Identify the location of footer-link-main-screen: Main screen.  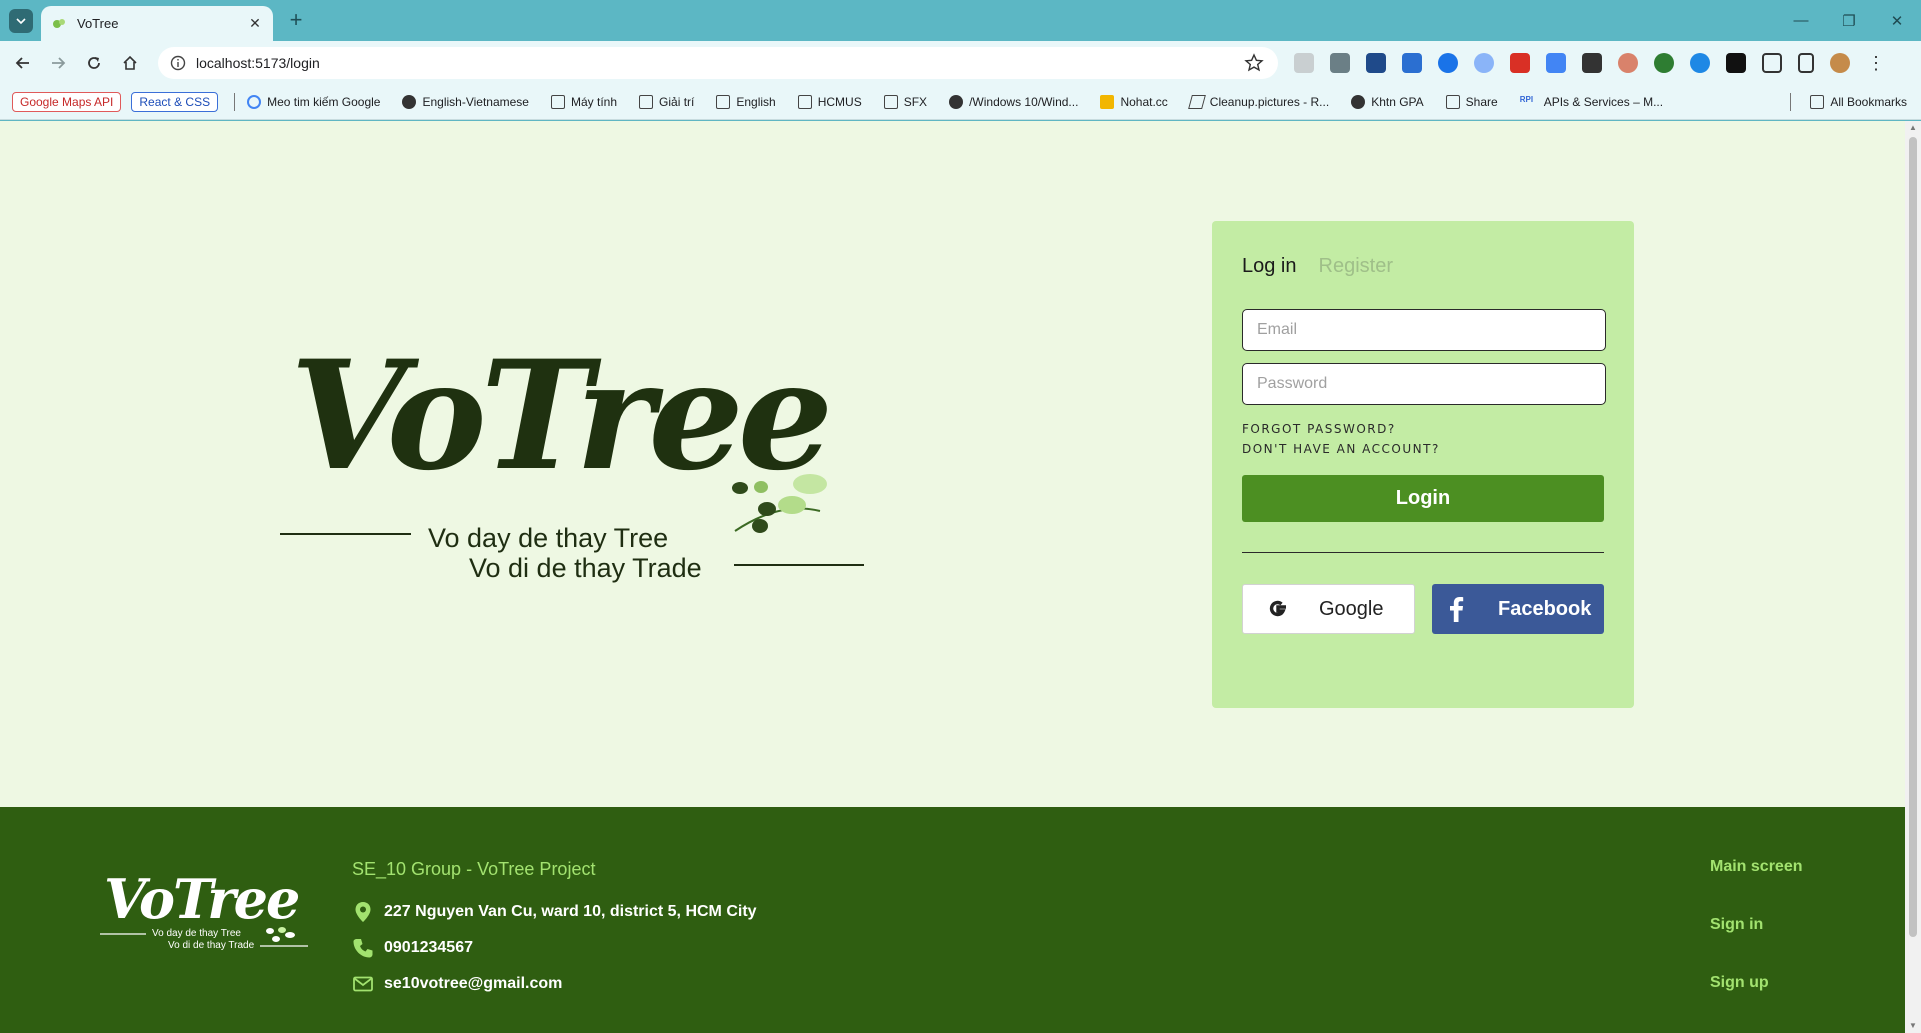
(1756, 867).